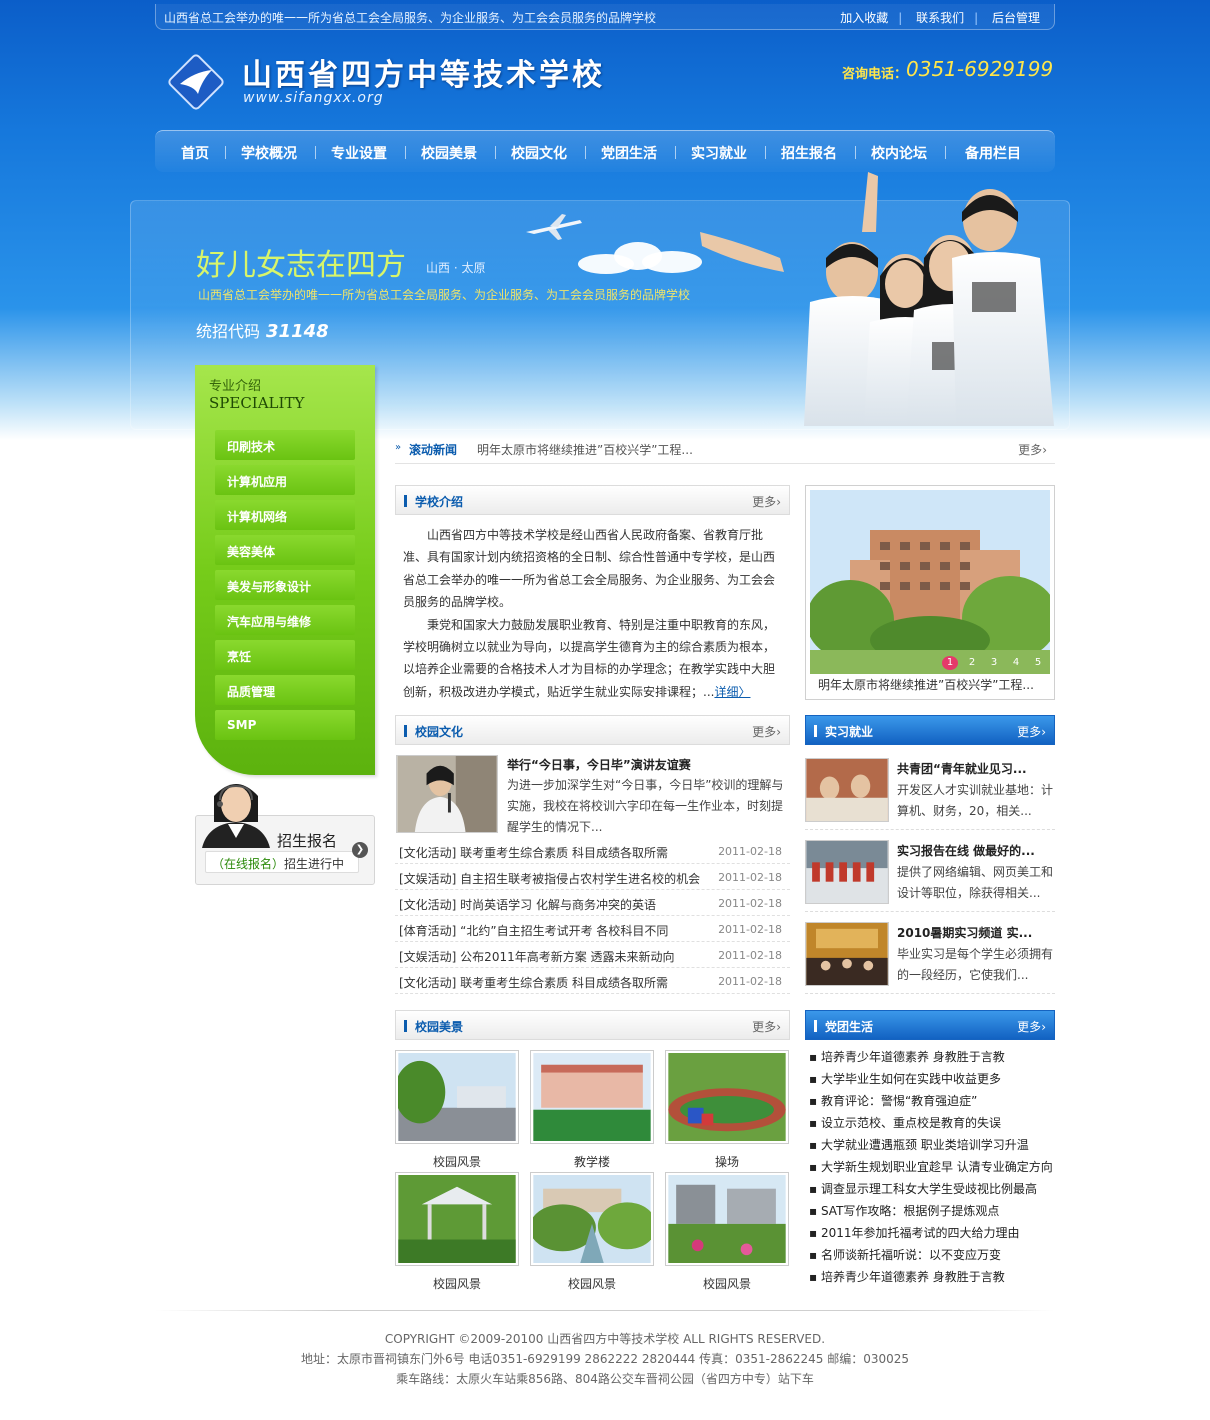 Image resolution: width=1210 pixels, height=1420 pixels. Describe the element at coordinates (1032, 449) in the screenshot. I see `ticker-more-link: 更多›` at that location.